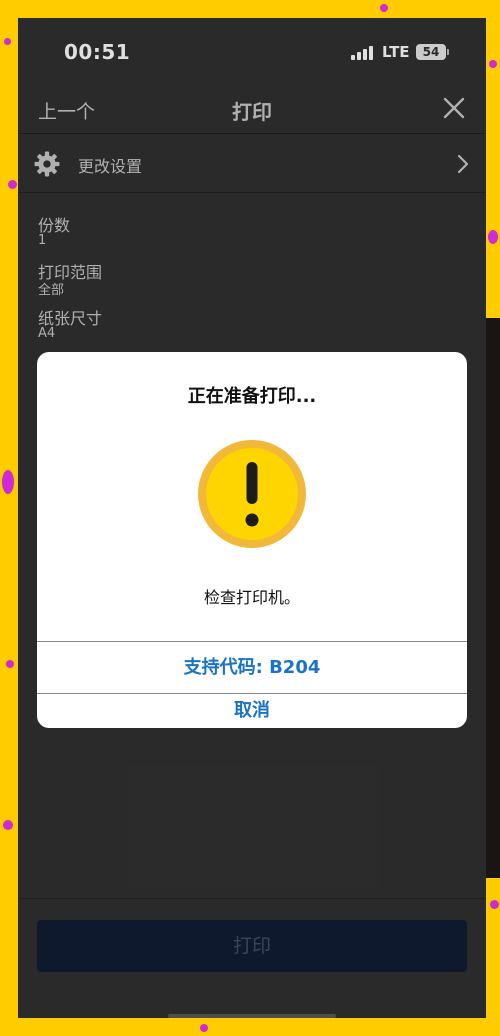 This screenshot has height=1036, width=500. I want to click on background-photo, so click(492, 598).